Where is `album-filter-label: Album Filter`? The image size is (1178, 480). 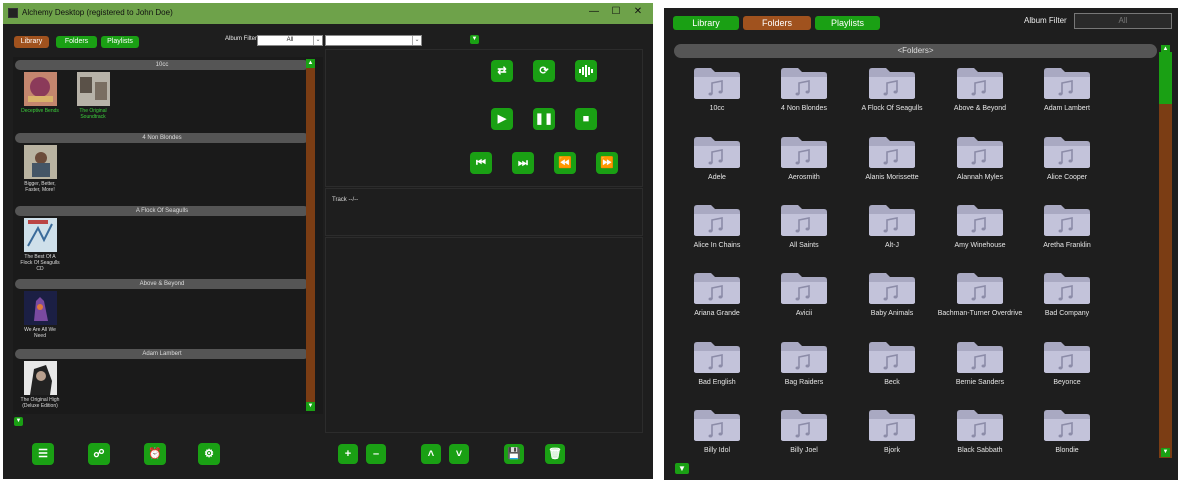 album-filter-label: Album Filter is located at coordinates (1045, 20).